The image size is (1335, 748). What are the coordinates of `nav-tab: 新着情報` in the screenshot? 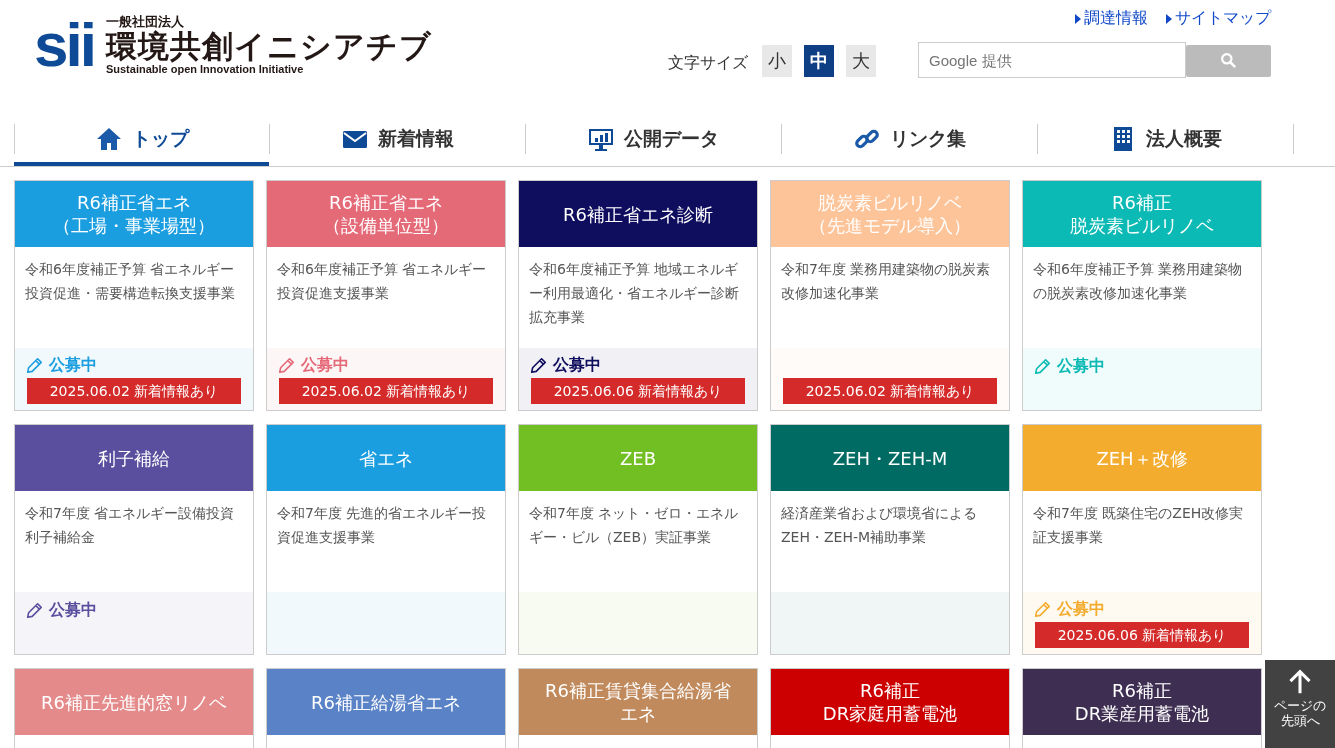 It's located at (398, 139).